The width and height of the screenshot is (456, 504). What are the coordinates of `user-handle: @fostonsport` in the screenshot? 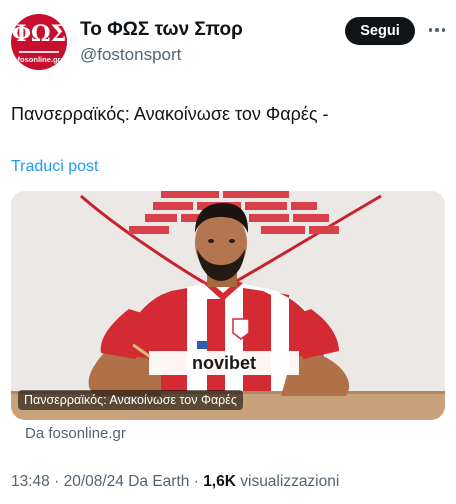 It's located at (130, 55).